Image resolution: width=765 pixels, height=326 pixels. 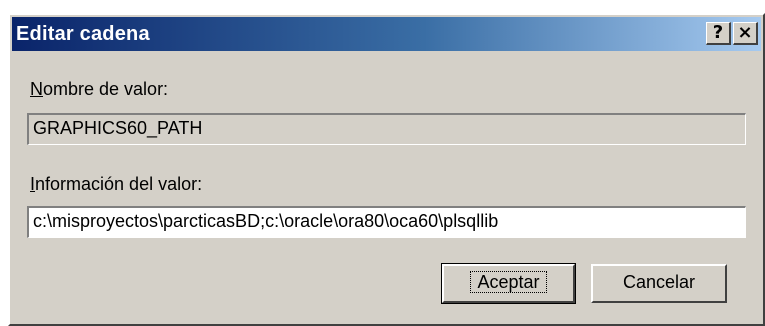 What do you see at coordinates (106, 89) in the screenshot?
I see `value-name-label-text: ombre de valor:` at bounding box center [106, 89].